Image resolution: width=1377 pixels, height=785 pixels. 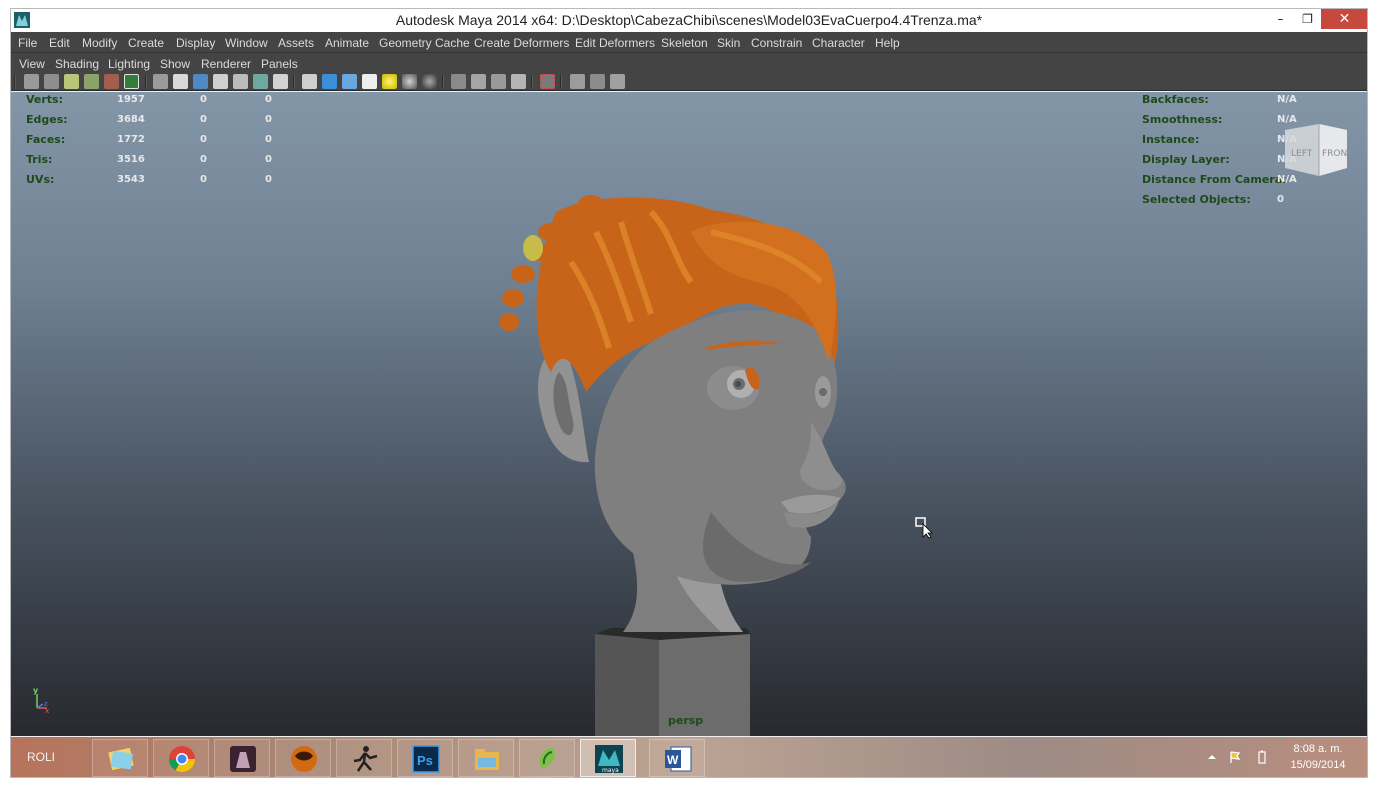 What do you see at coordinates (329, 81) in the screenshot?
I see `smooth-shade-icon` at bounding box center [329, 81].